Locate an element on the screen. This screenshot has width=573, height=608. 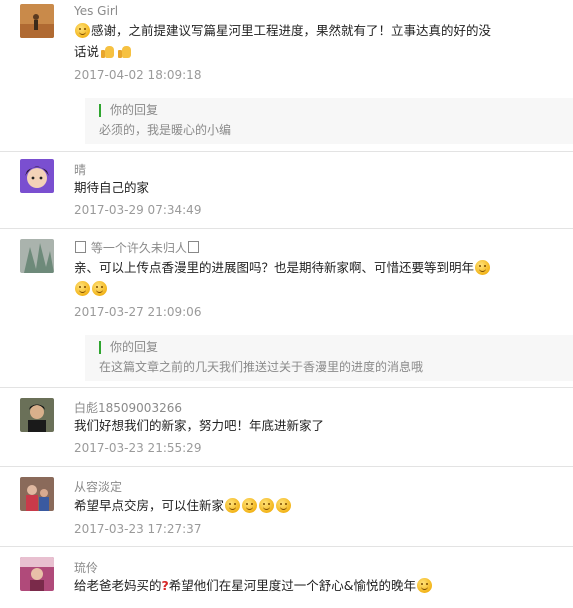
author-reply: 你的回复 必须的，我是暖心的小编 is located at coordinates (329, 121).